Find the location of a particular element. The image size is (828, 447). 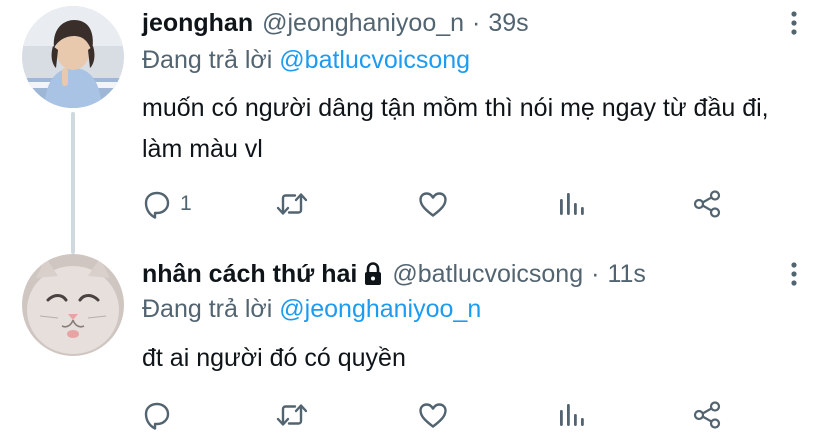

action-bar: 1 is located at coordinates (440, 204).